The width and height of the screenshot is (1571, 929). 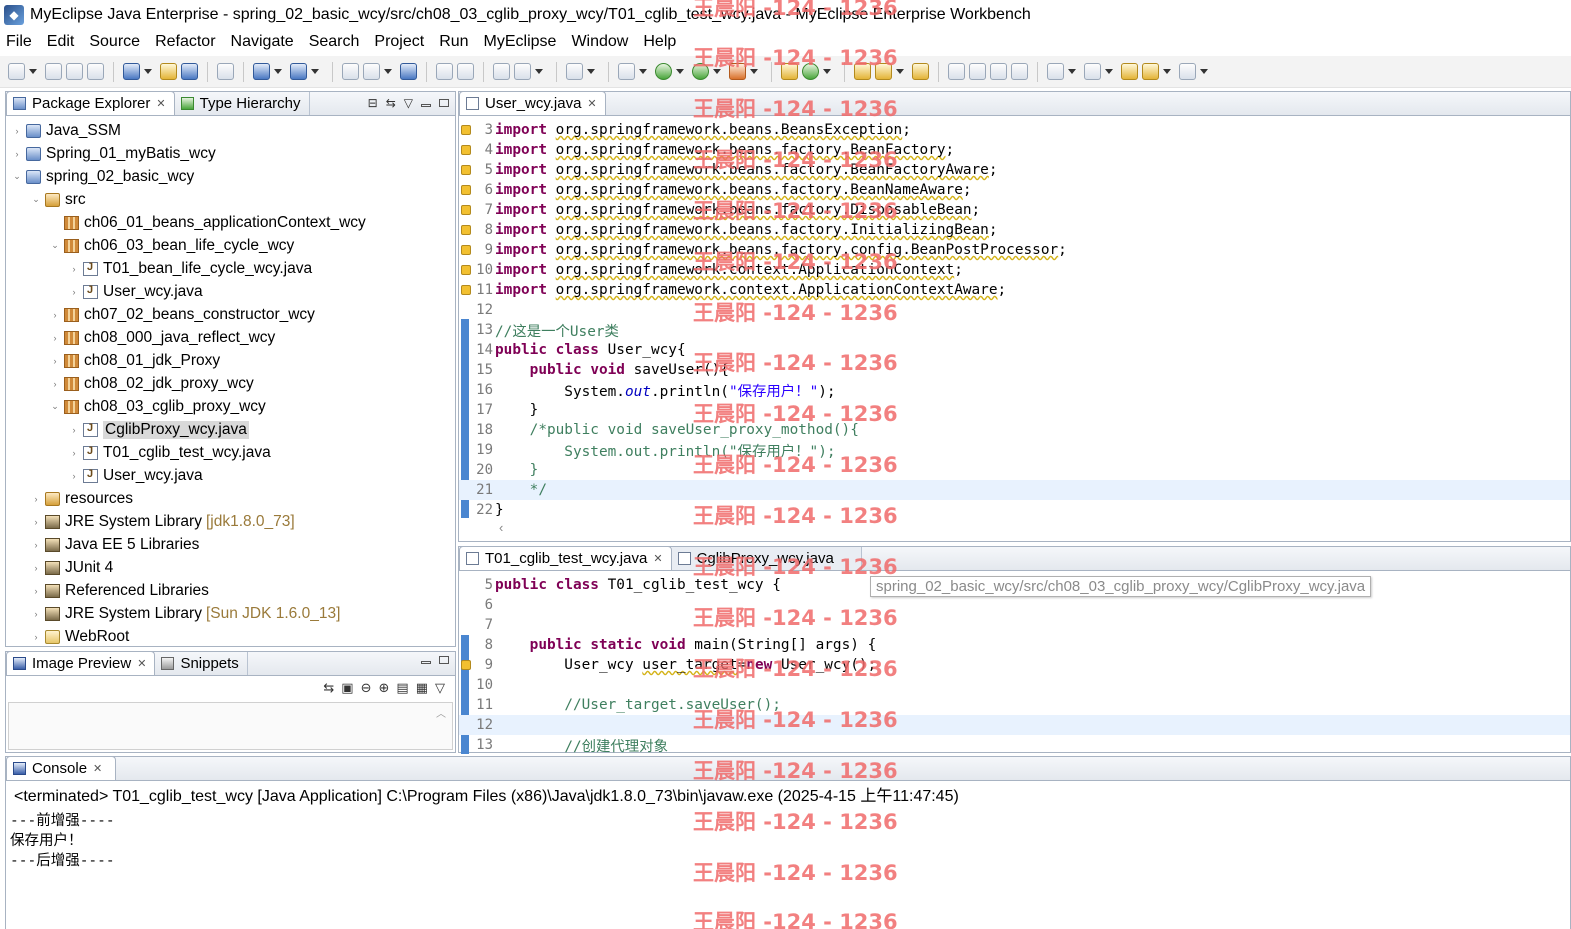 What do you see at coordinates (626, 71) in the screenshot?
I see `debug-icon` at bounding box center [626, 71].